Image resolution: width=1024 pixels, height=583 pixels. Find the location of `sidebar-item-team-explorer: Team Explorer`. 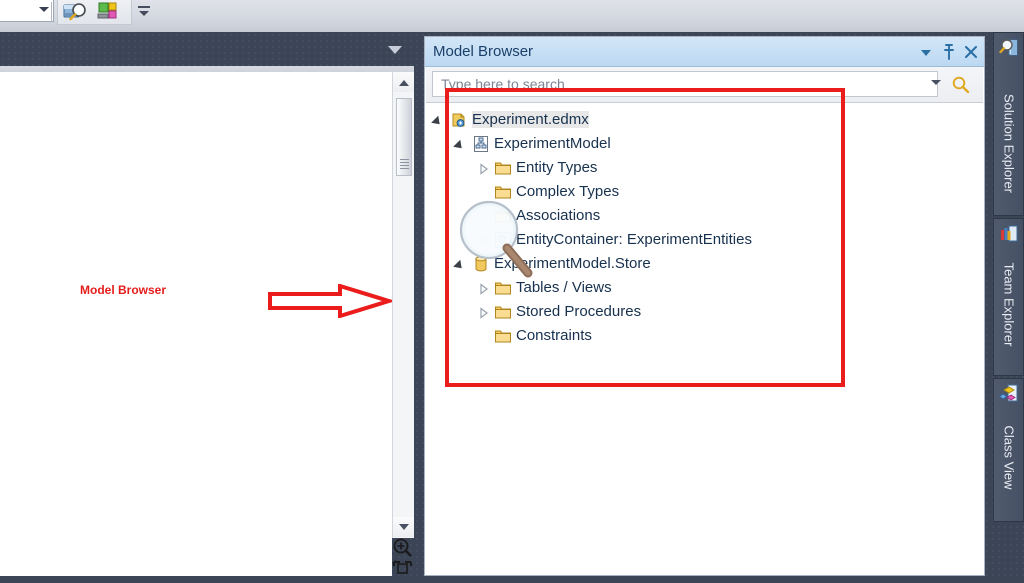

sidebar-item-team-explorer: Team Explorer is located at coordinates (1008, 297).